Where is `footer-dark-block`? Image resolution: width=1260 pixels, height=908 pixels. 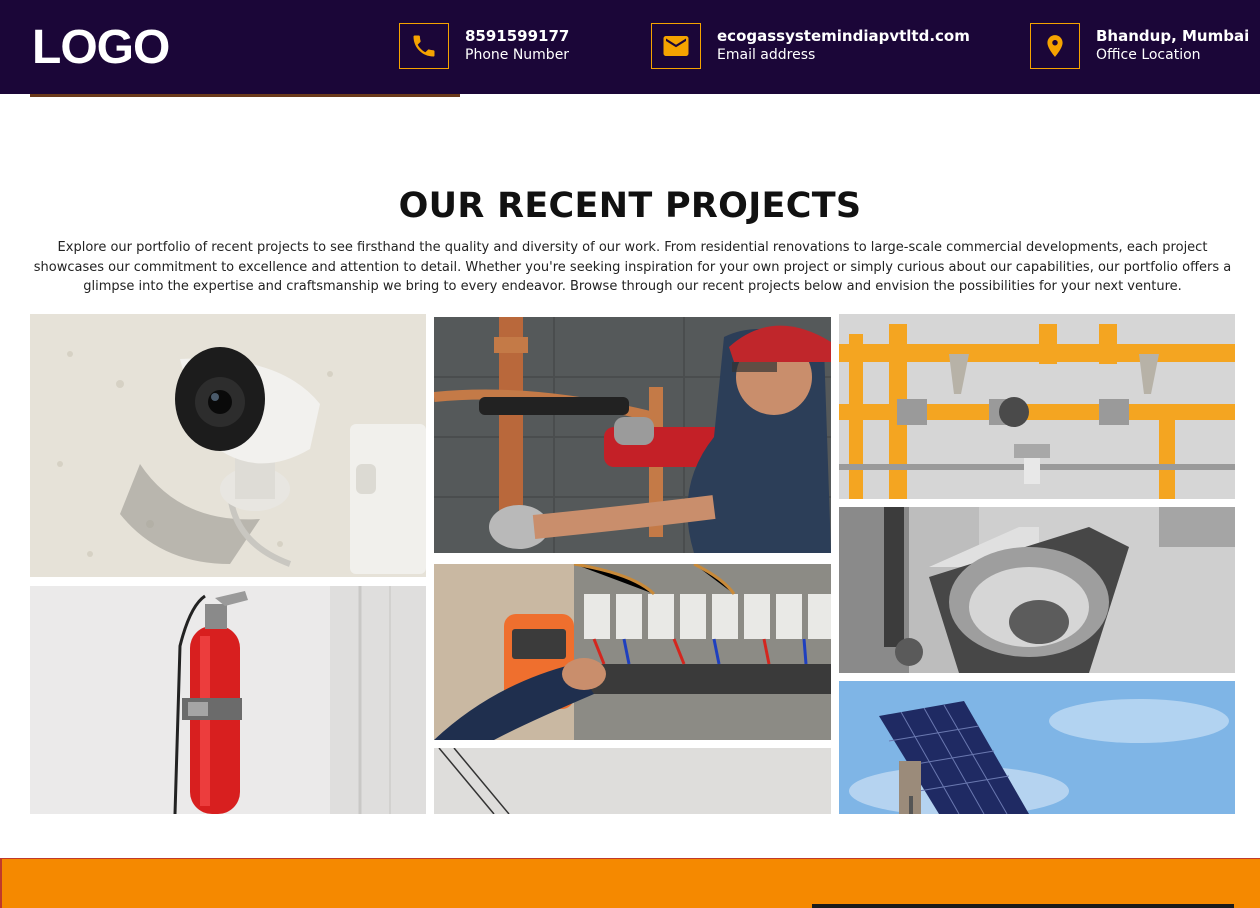
footer-dark-block is located at coordinates (1023, 906).